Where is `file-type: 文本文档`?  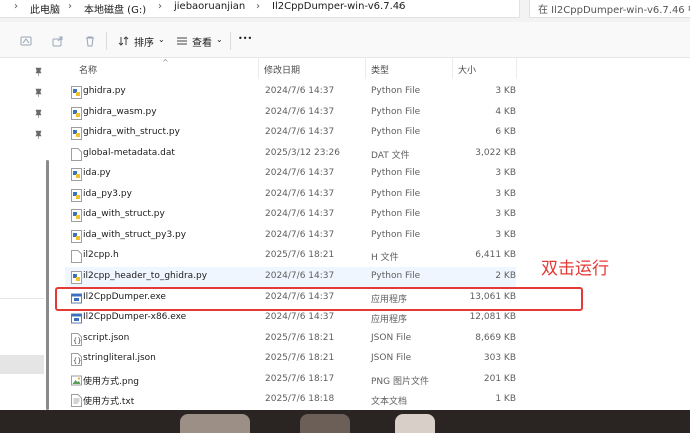 file-type: 文本文档 is located at coordinates (389, 402).